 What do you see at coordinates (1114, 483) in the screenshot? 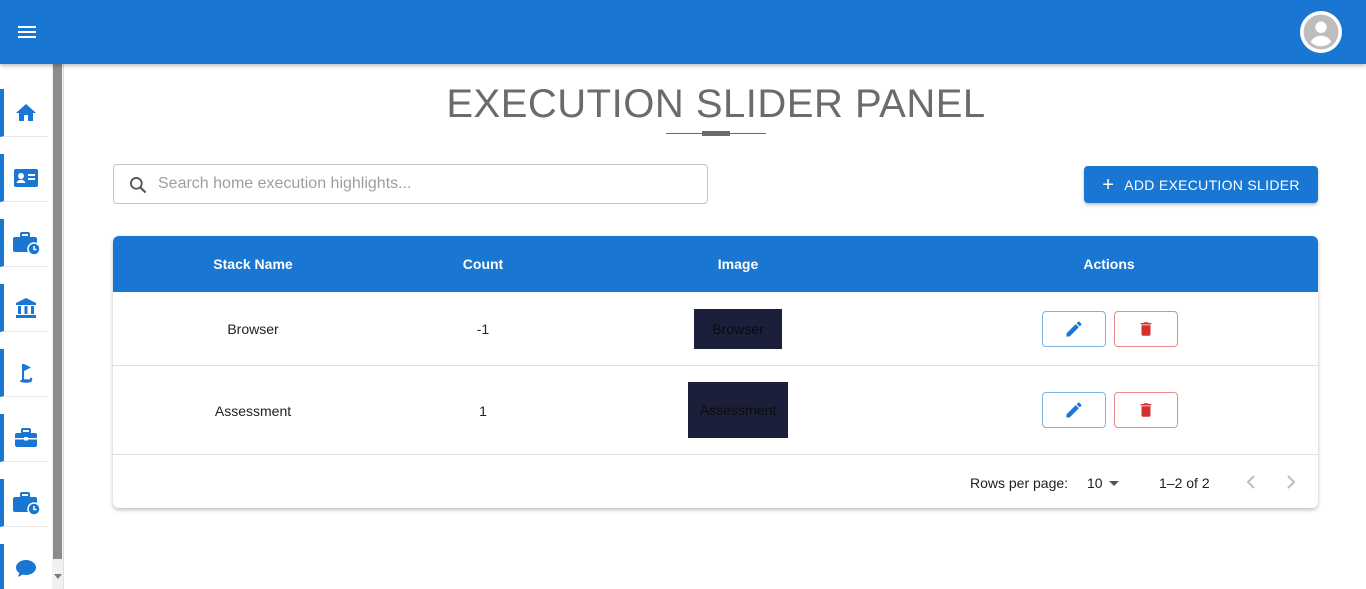
I see `dropdown-arrow-icon` at bounding box center [1114, 483].